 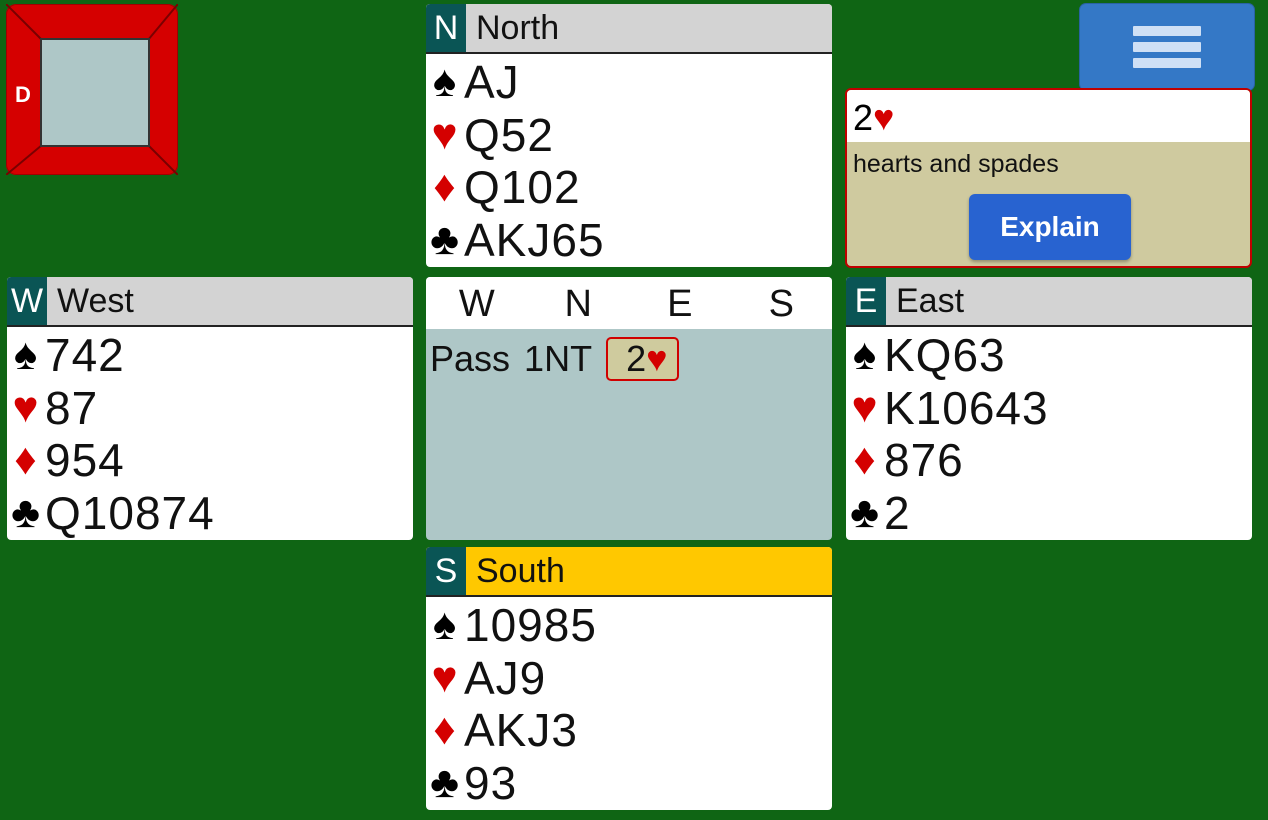 I want to click on suit-row-clubs: ♣ 2, so click(x=1049, y=513).